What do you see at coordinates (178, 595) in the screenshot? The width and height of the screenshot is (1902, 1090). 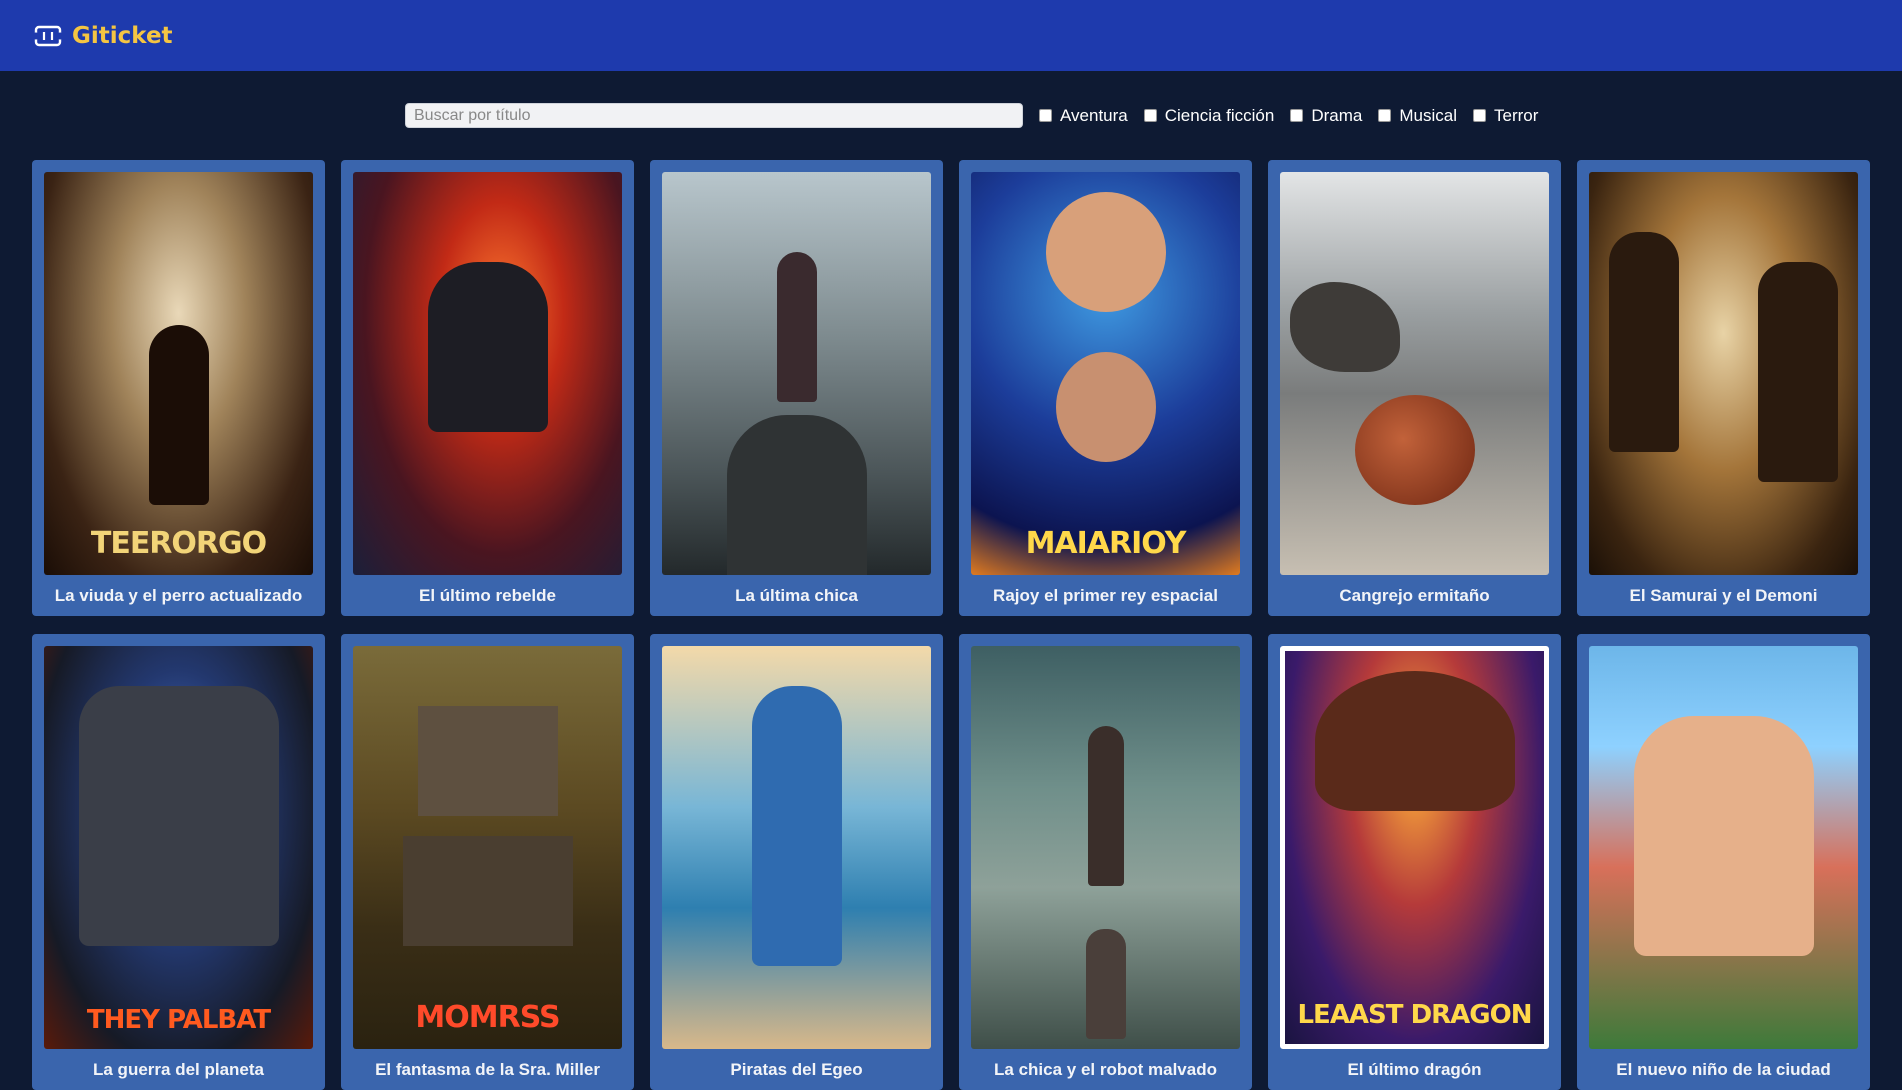 I see `movie-title: La viuda y el perro actualizado` at bounding box center [178, 595].